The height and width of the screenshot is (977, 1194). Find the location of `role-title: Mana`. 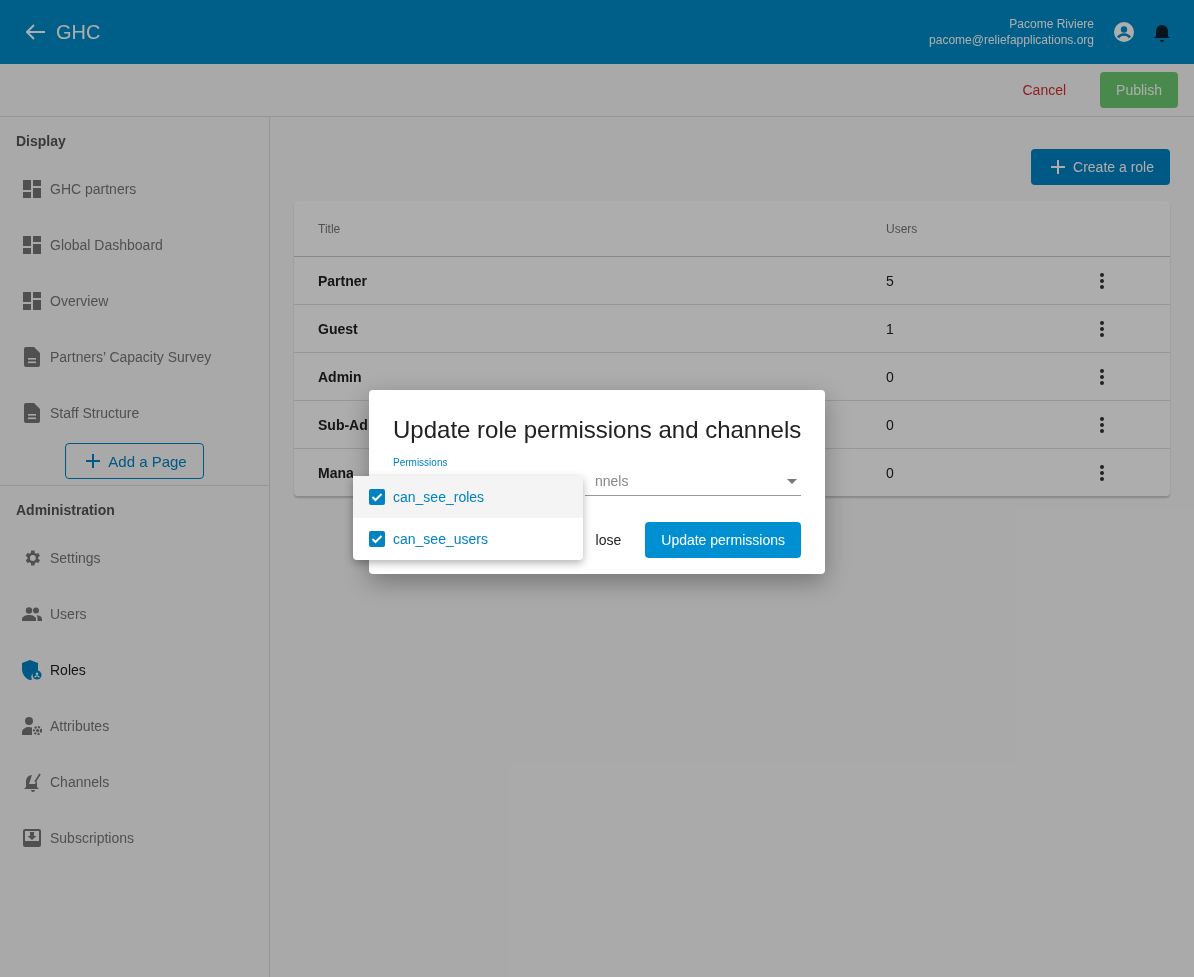

role-title: Mana is located at coordinates (336, 472).